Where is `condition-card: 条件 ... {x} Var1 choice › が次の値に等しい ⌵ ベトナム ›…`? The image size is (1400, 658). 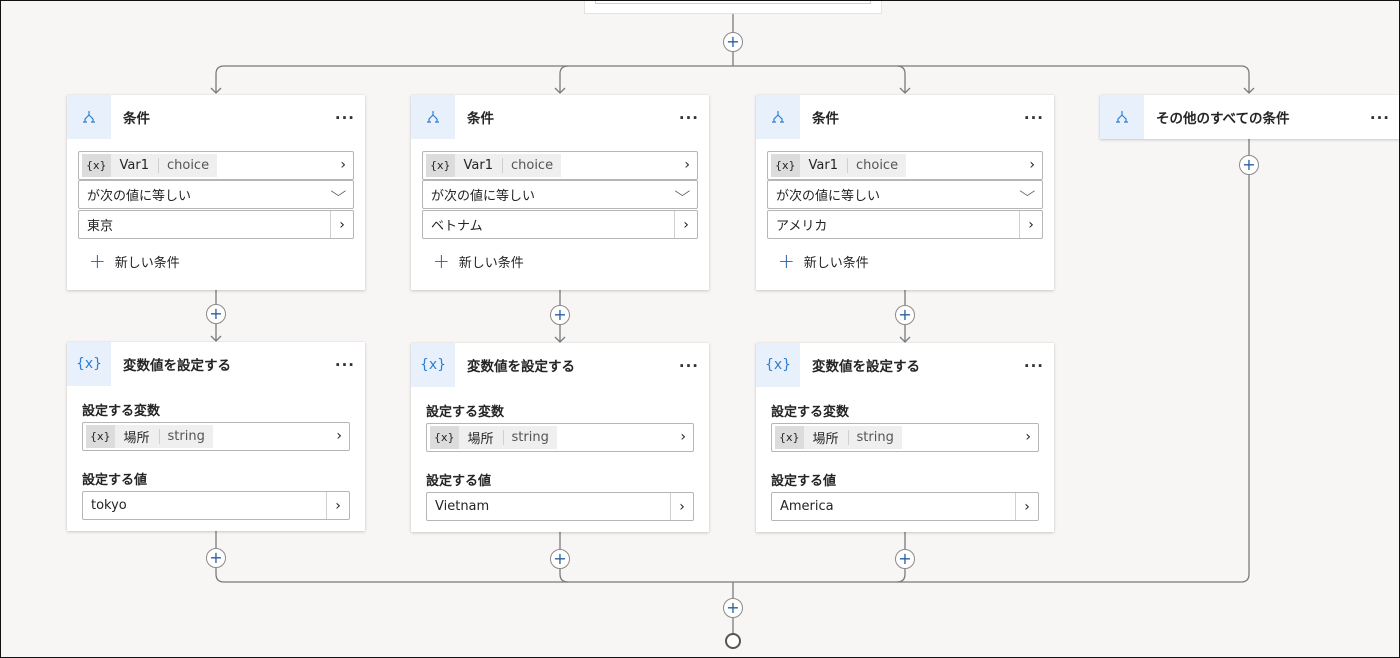 condition-card: 条件 ... {x} Var1 choice › が次の値に等しい ⌵ ベトナム ›… is located at coordinates (560, 192).